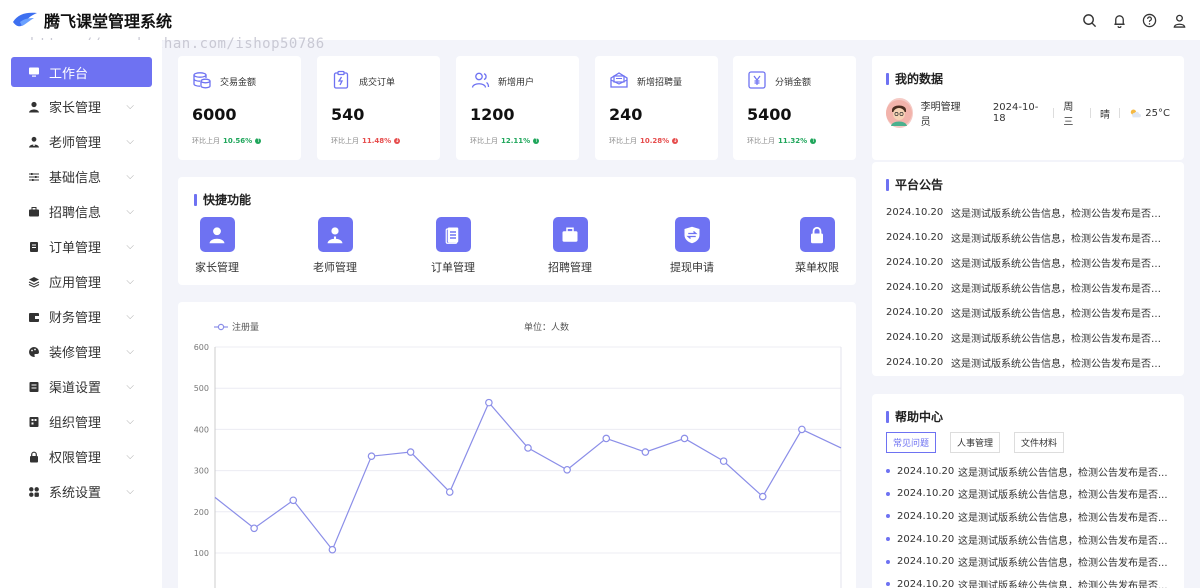 The width and height of the screenshot is (1200, 588). What do you see at coordinates (108, 21) in the screenshot?
I see `app-title: 腾飞课堂管理系统` at bounding box center [108, 21].